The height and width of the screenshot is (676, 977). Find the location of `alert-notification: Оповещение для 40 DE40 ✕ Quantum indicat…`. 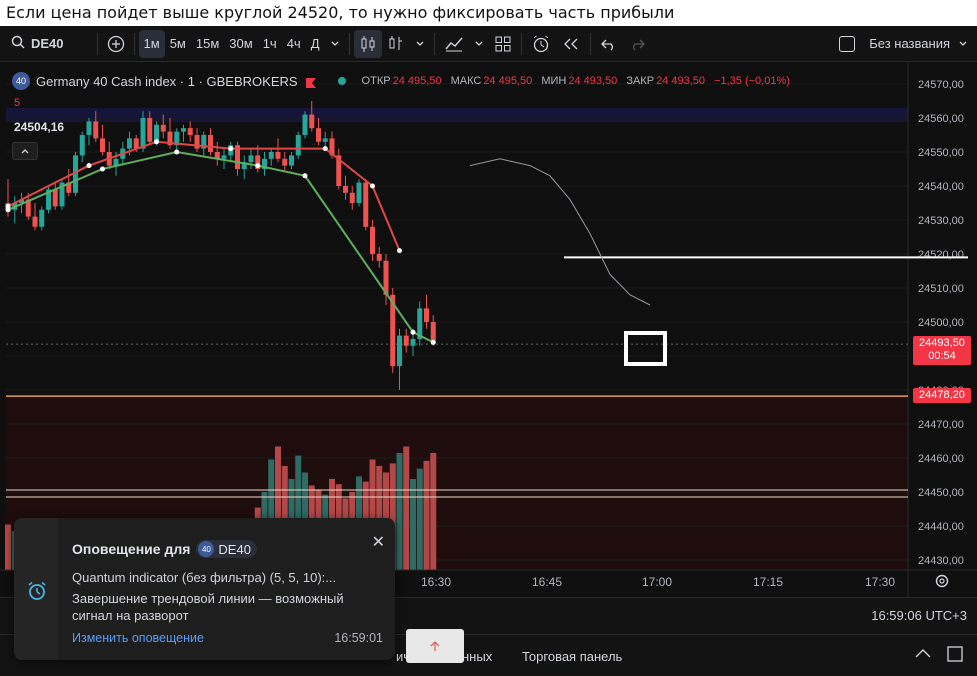

alert-notification: Оповещение для 40 DE40 ✕ Quantum indicat… is located at coordinates (204, 589).